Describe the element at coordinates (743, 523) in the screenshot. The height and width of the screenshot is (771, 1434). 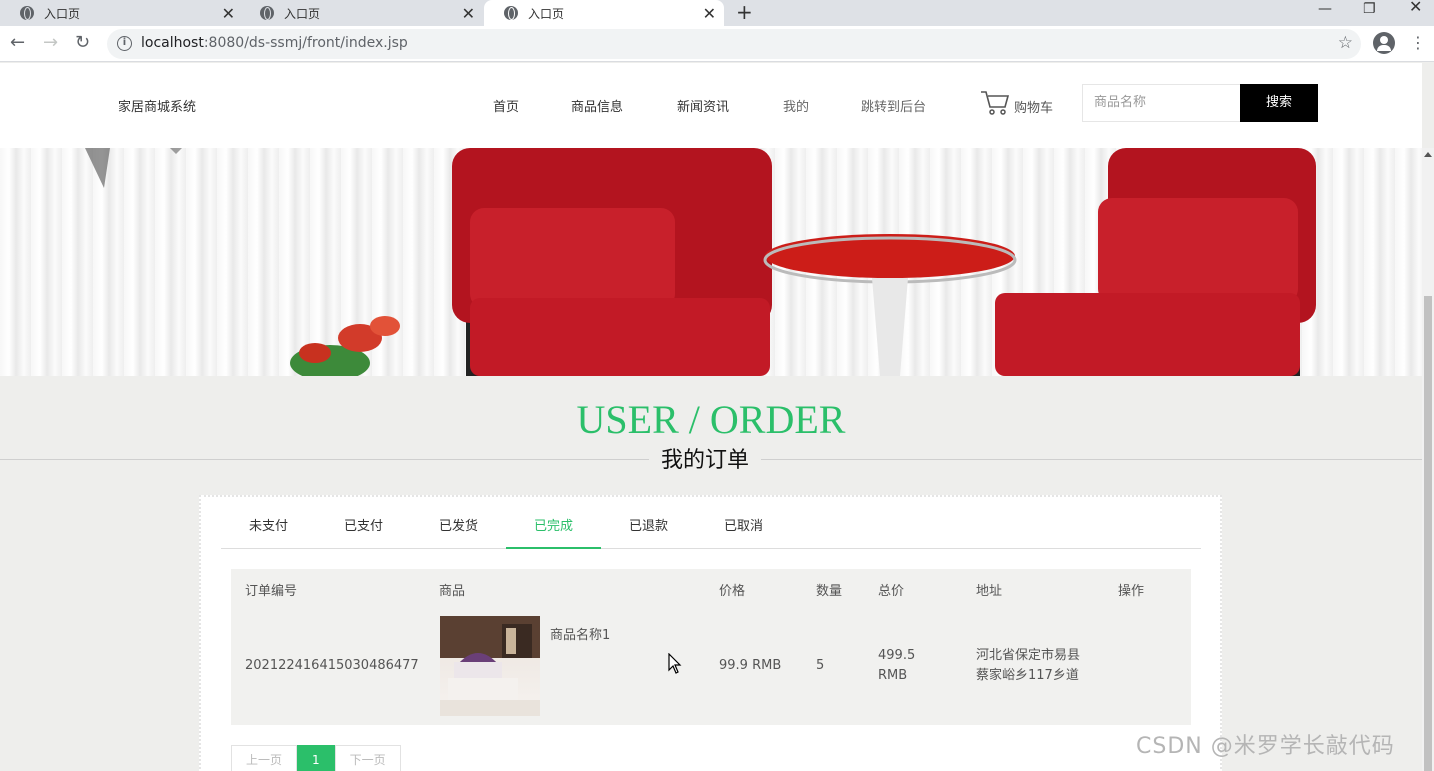
I see `tab-cancelled: 已取消` at that location.